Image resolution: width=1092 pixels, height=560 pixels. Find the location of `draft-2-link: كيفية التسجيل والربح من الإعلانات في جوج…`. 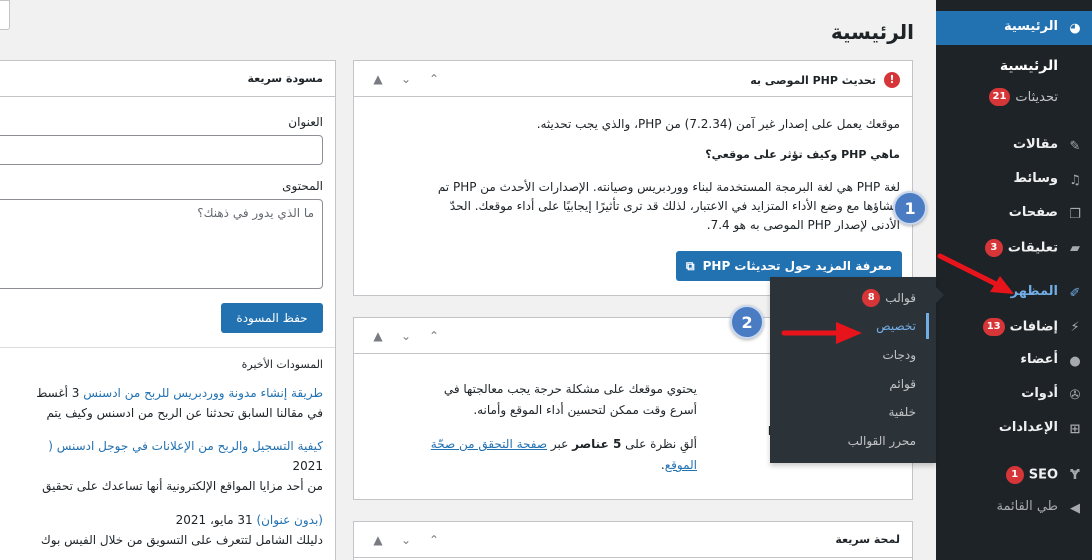

draft-2-link: كيفية التسجيل والربح من الإعلانات في جوج… is located at coordinates (185, 446).